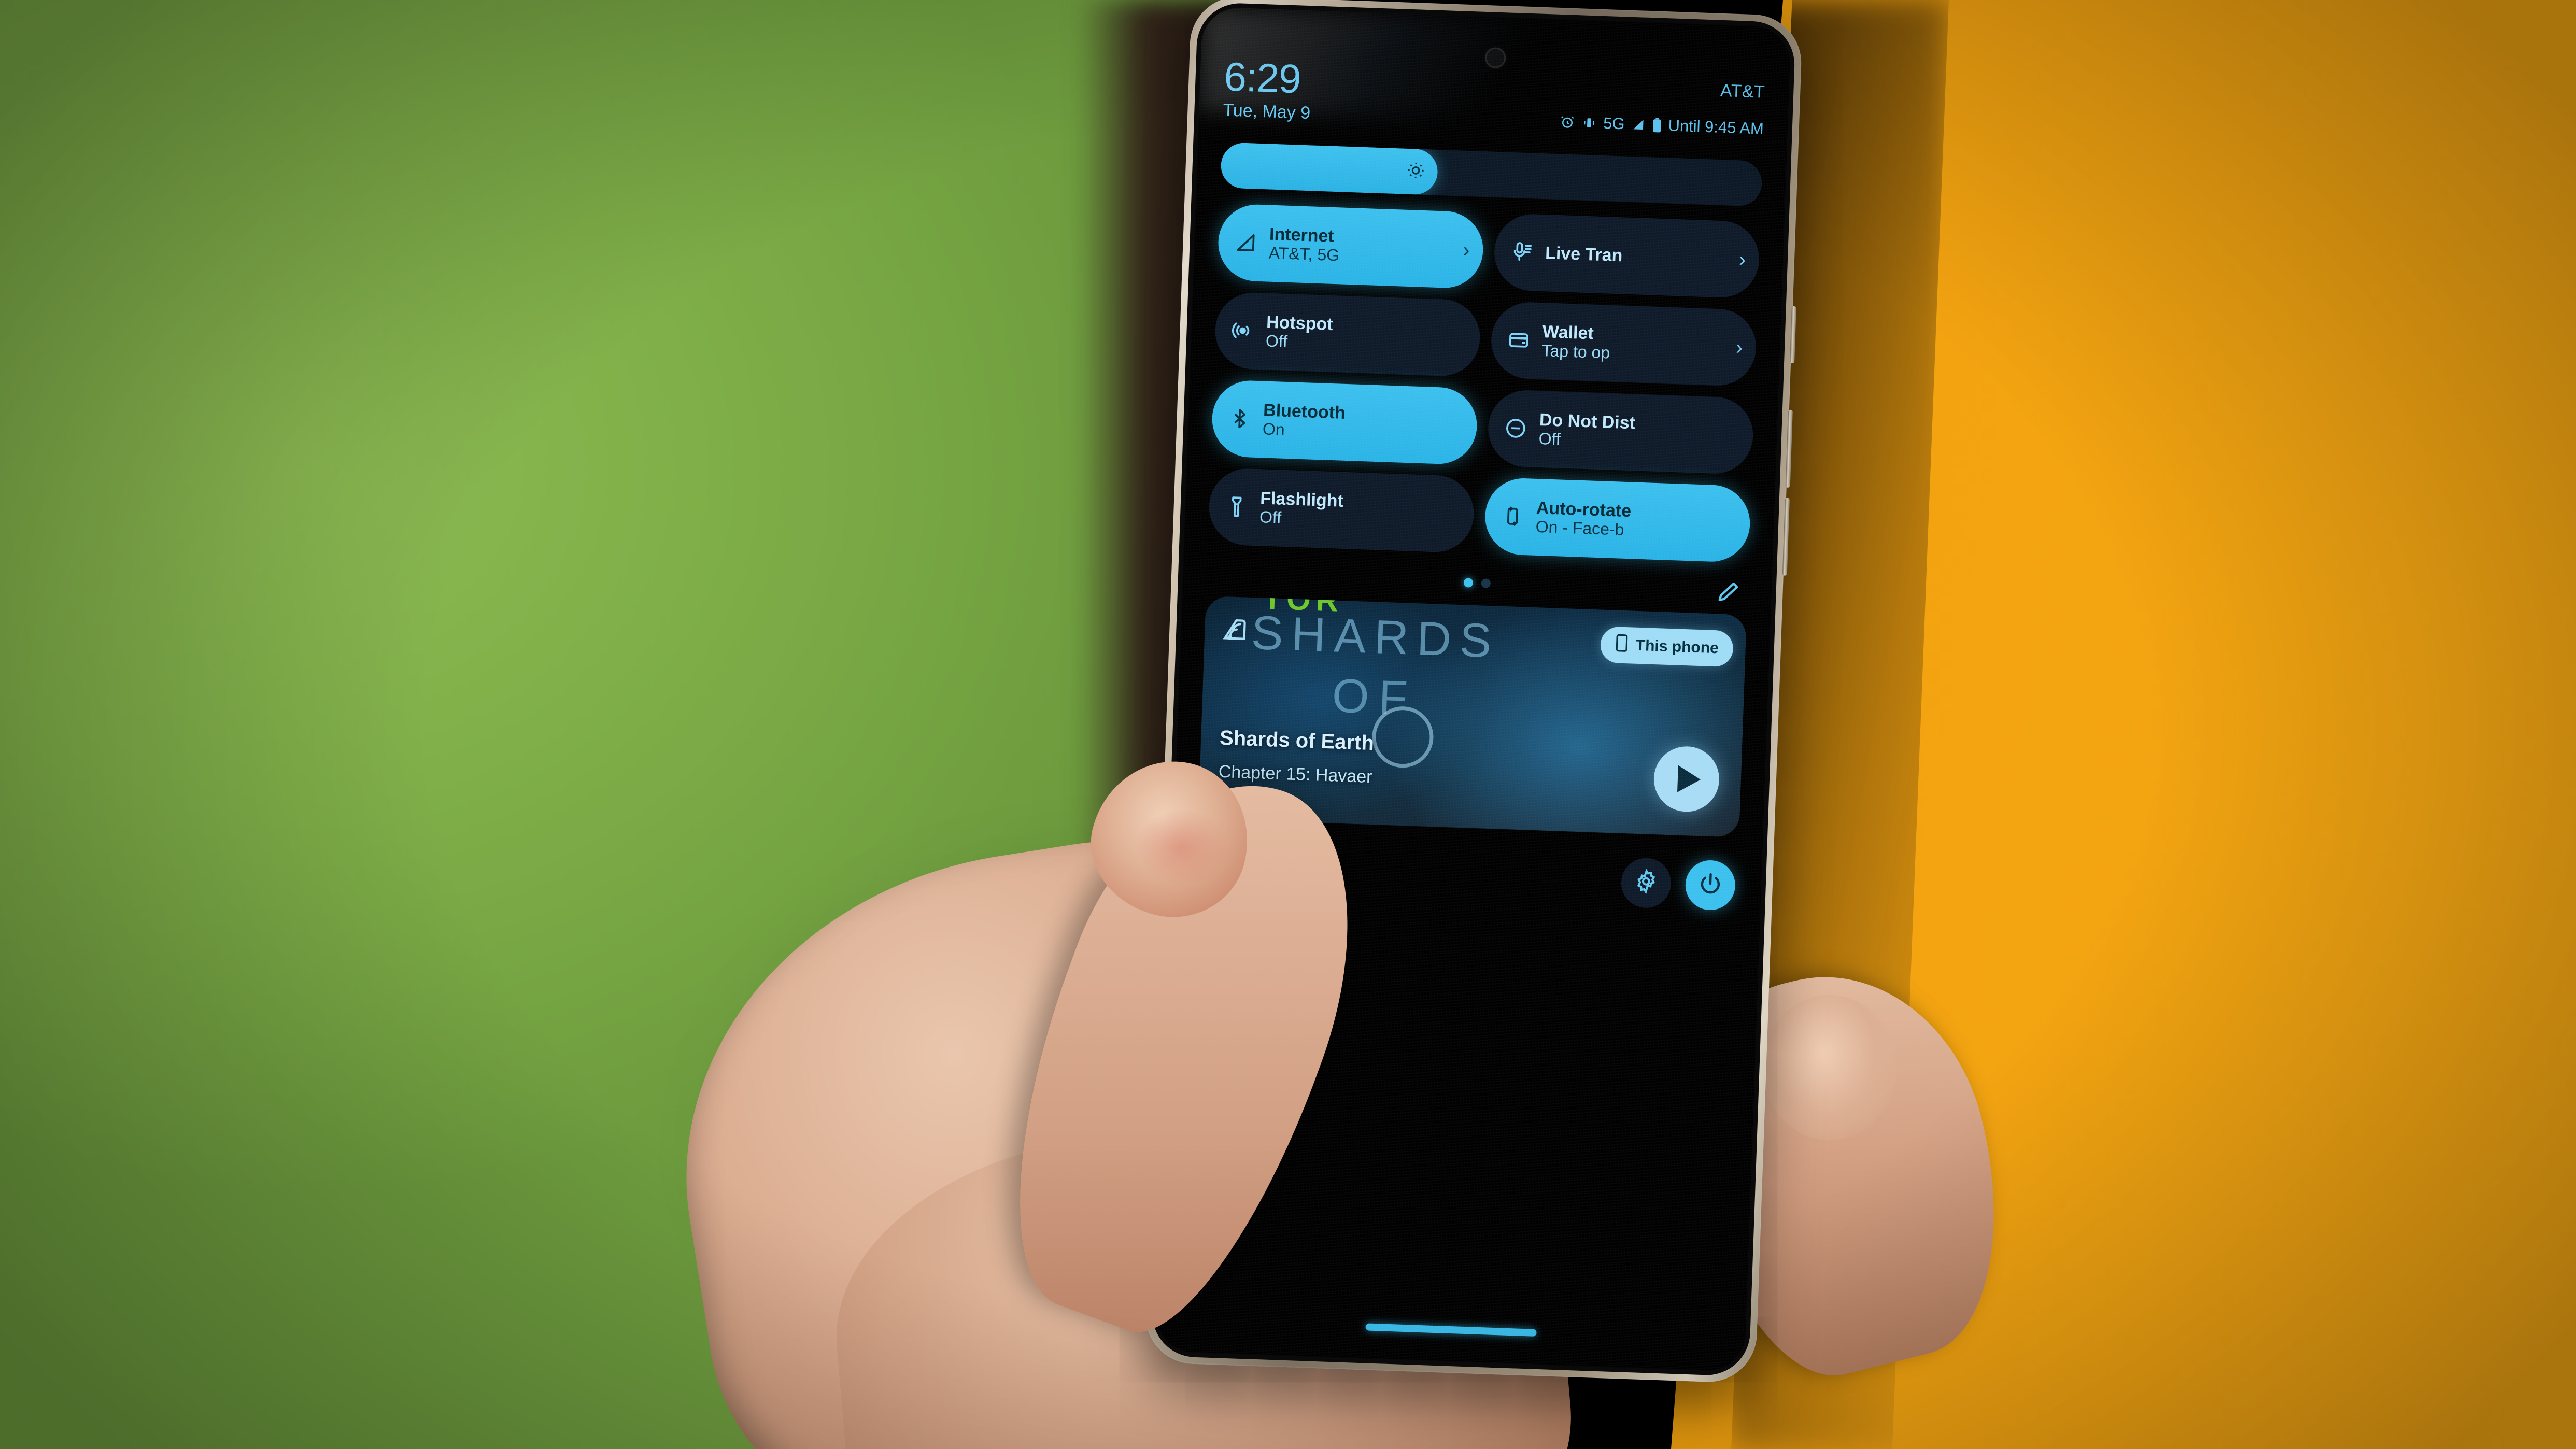 The height and width of the screenshot is (1449, 2576). I want to click on live-caption-icon, so click(1521, 252).